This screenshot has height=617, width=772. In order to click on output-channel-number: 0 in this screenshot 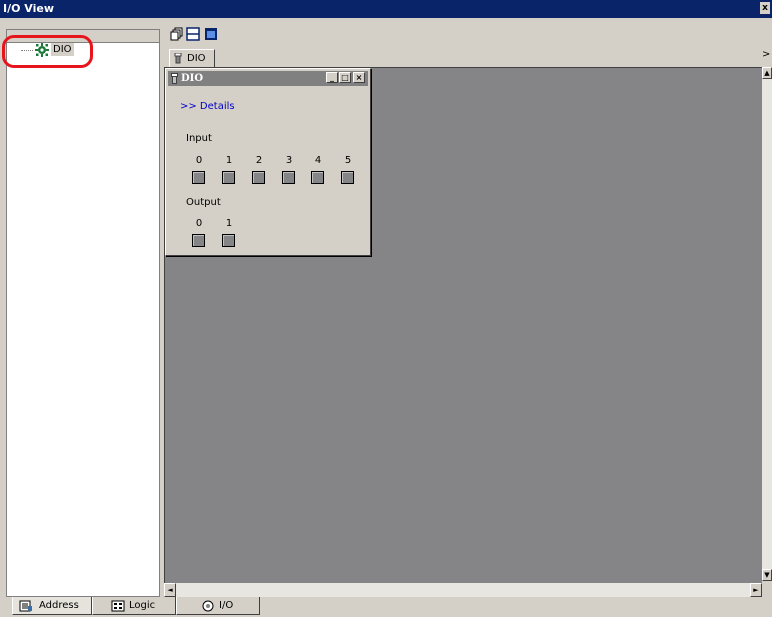, I will do `click(199, 223)`.